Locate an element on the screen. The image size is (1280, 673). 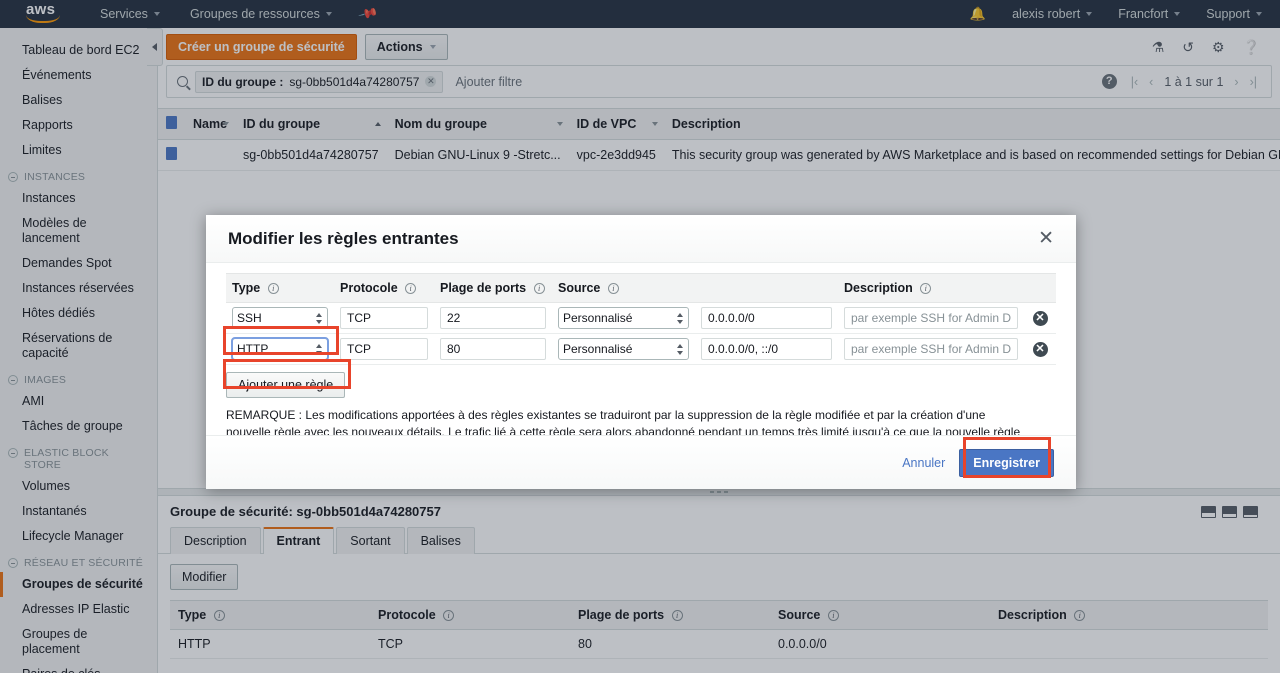
add-rule-button: Ajouter une règle is located at coordinates (286, 385).